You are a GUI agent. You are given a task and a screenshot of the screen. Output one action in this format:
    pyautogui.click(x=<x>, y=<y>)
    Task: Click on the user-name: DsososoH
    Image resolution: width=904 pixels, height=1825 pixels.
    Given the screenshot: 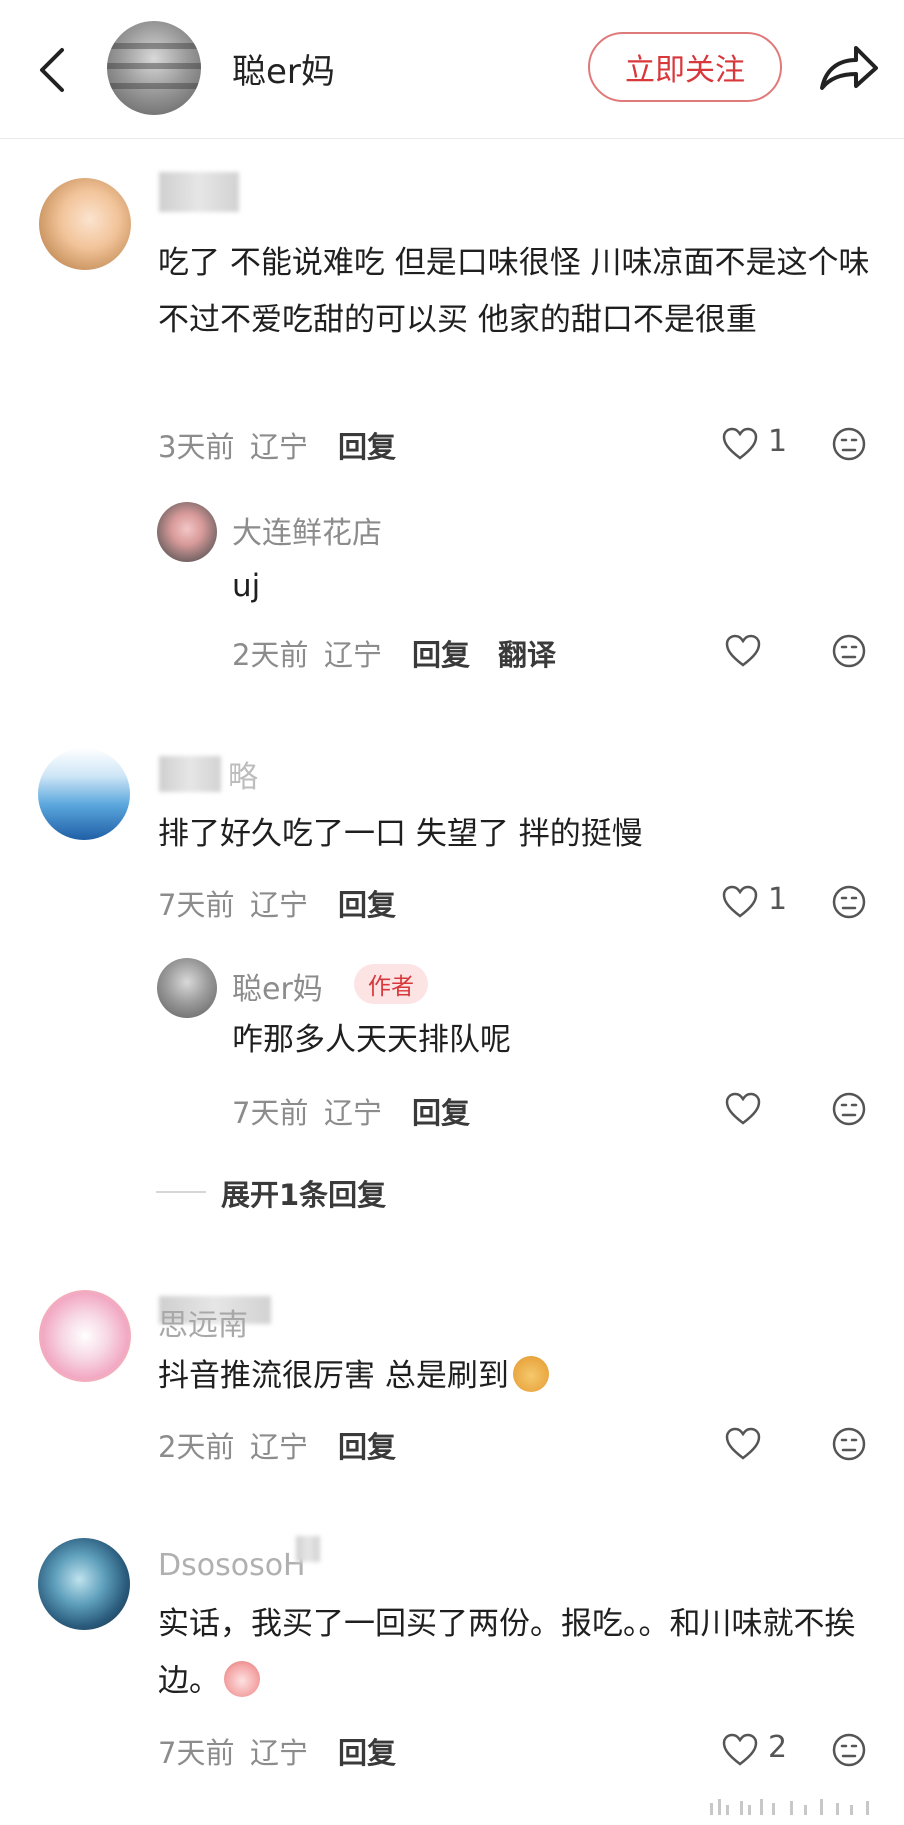 What is the action you would take?
    pyautogui.click(x=232, y=1565)
    